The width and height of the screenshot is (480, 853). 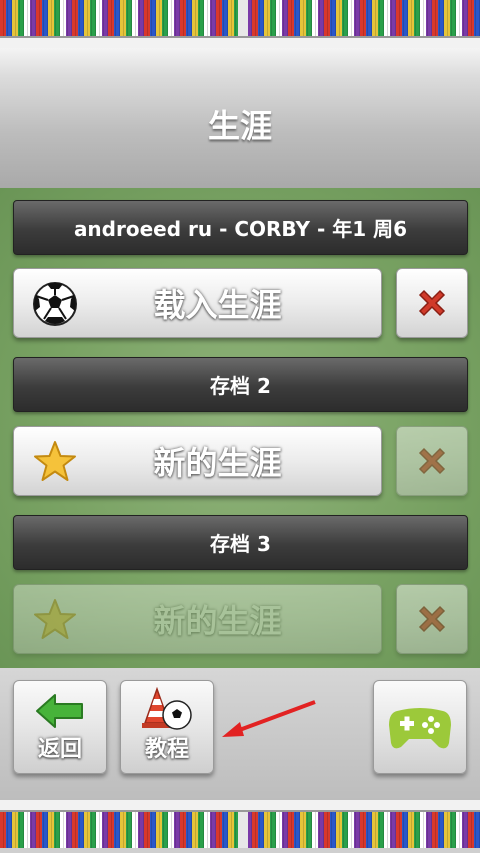 I want to click on training-cone-ball-icon, so click(x=167, y=708).